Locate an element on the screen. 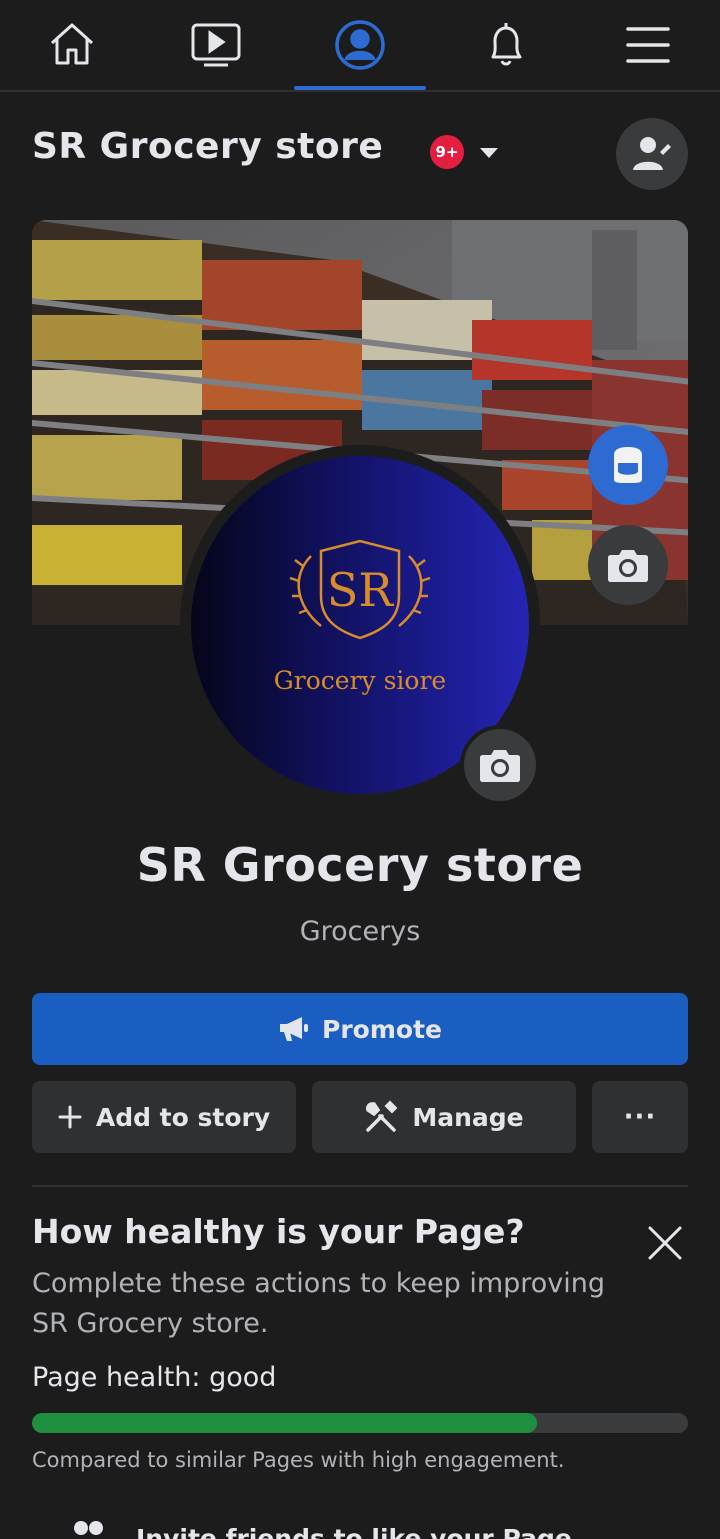  page-health-progress-fill is located at coordinates (285, 1423).